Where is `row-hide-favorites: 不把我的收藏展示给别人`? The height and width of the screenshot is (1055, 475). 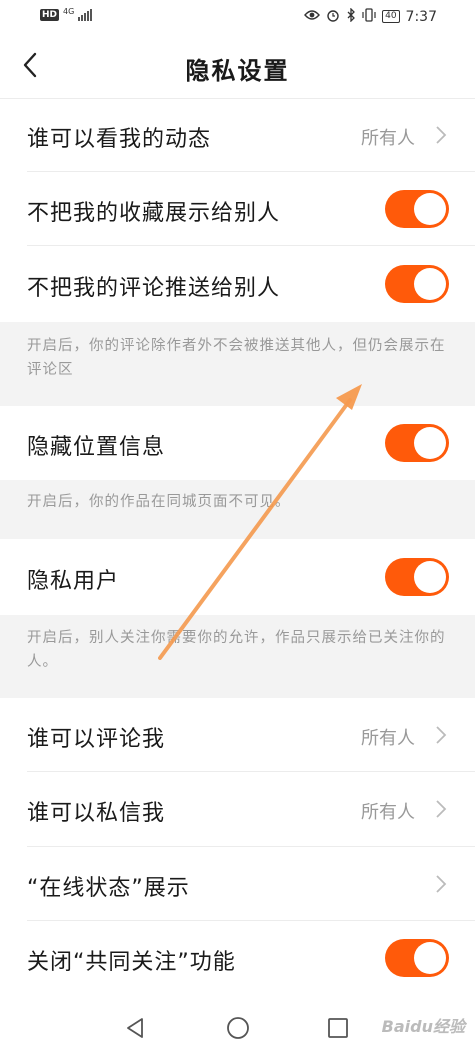
row-hide-favorites: 不把我的收藏展示给别人 is located at coordinates (237, 209).